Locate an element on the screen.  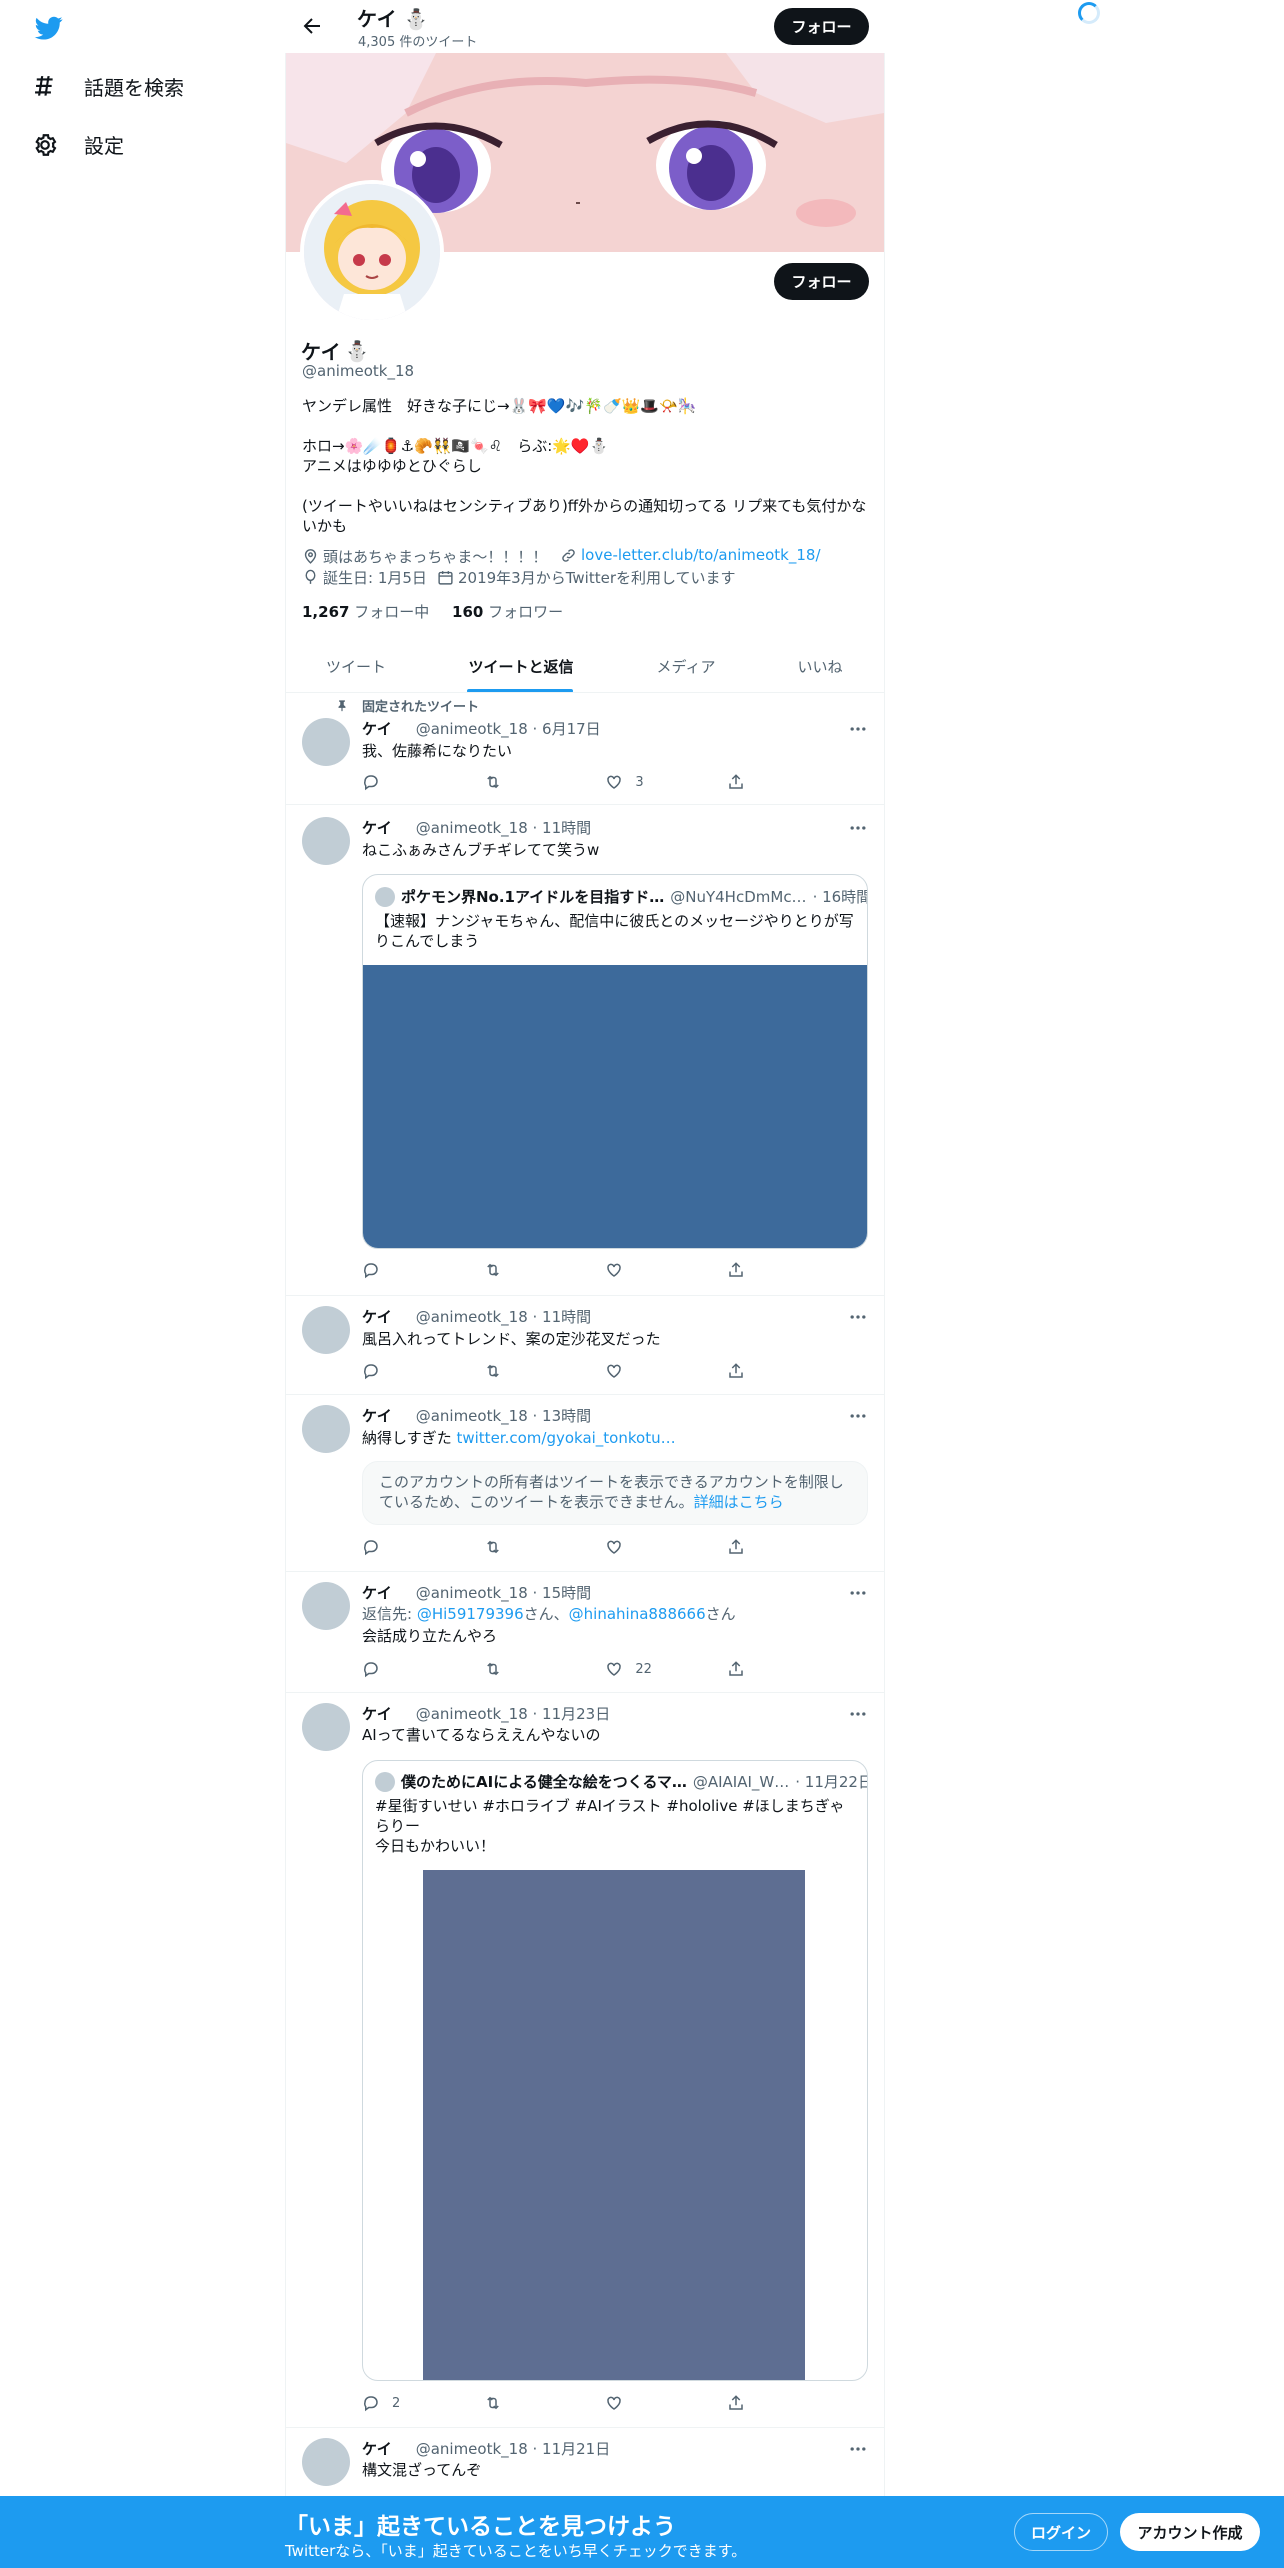
tweet-text: 構文混ざってんぞ is located at coordinates (422, 2470).